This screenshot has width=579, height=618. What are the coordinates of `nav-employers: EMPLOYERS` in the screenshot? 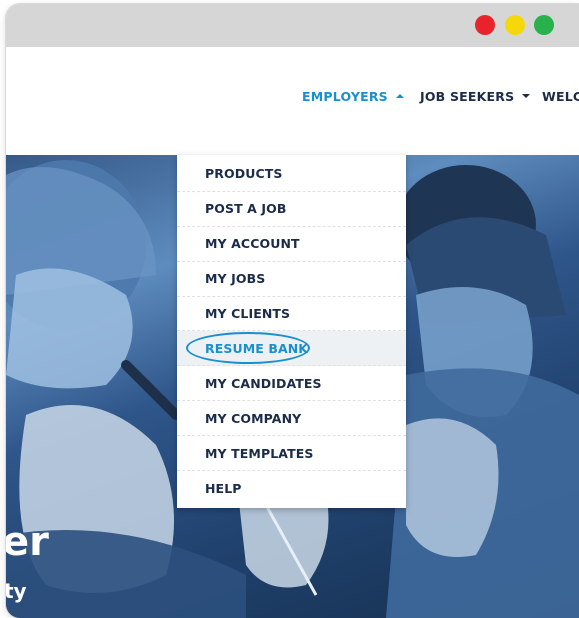 It's located at (353, 96).